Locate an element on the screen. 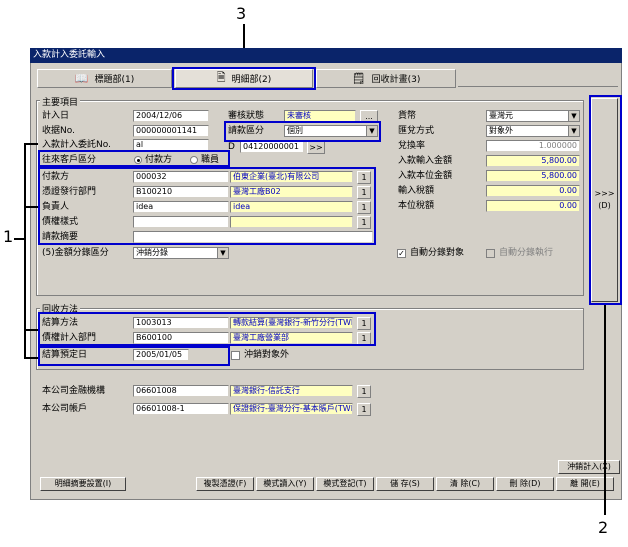  claim-dept-name-field: 臺灣工廠營業部 is located at coordinates (291, 338).